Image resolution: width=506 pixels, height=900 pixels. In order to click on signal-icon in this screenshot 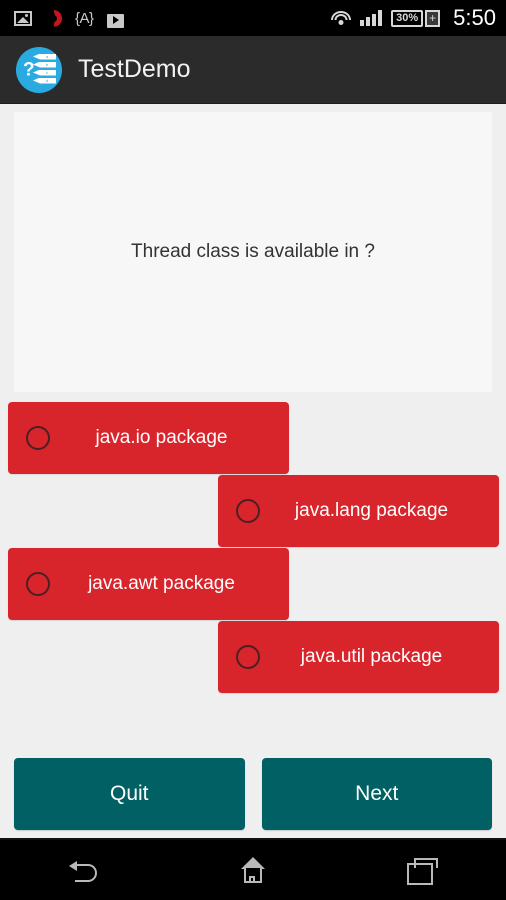, I will do `click(371, 18)`.